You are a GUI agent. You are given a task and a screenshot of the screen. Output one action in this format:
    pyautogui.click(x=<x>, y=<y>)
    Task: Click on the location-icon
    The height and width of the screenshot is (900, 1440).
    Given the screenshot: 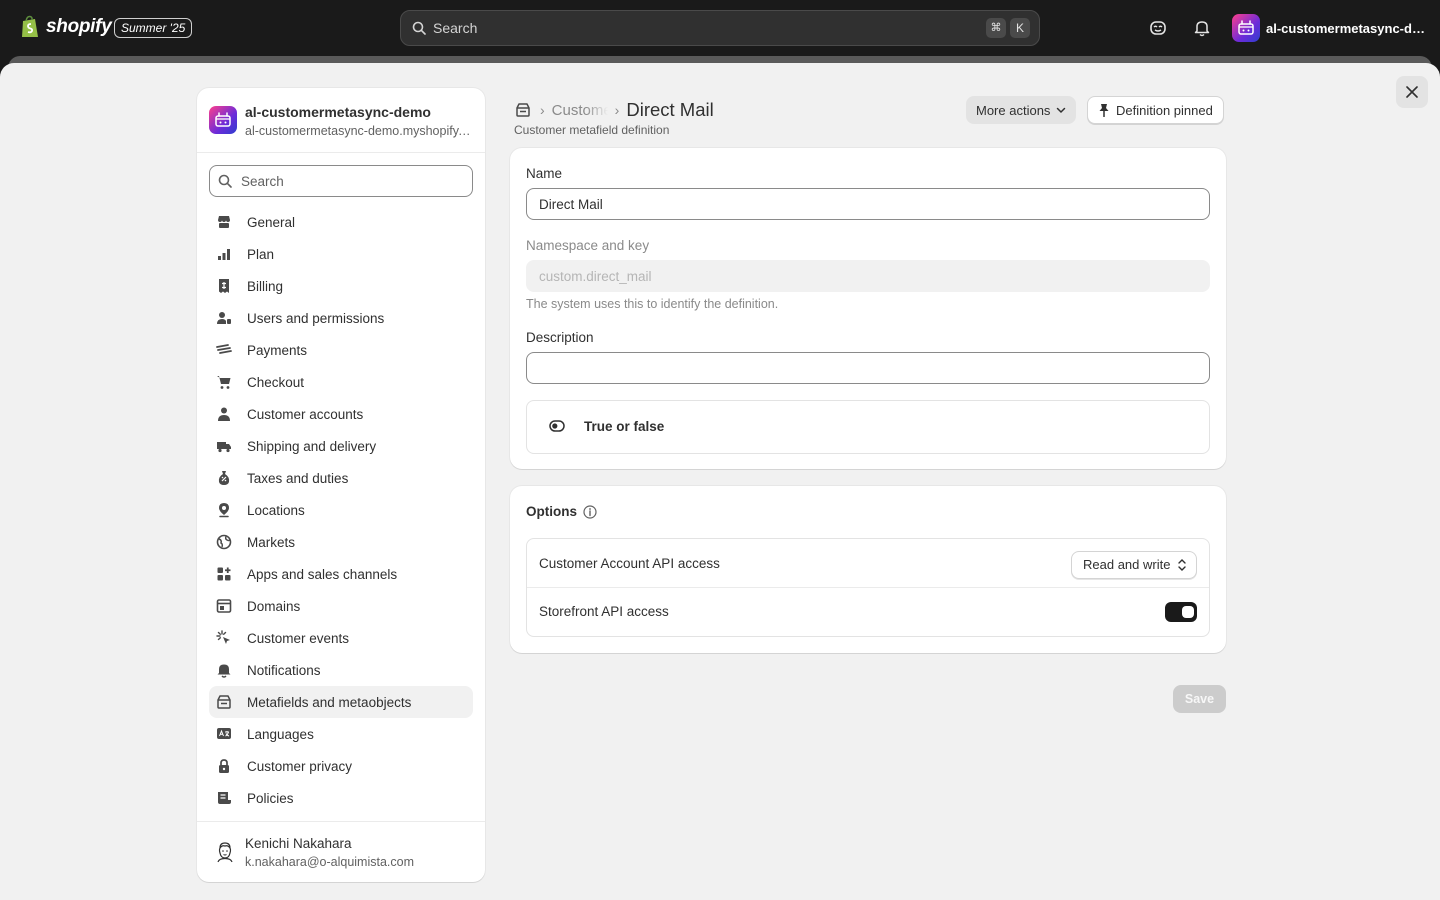 What is the action you would take?
    pyautogui.click(x=224, y=510)
    